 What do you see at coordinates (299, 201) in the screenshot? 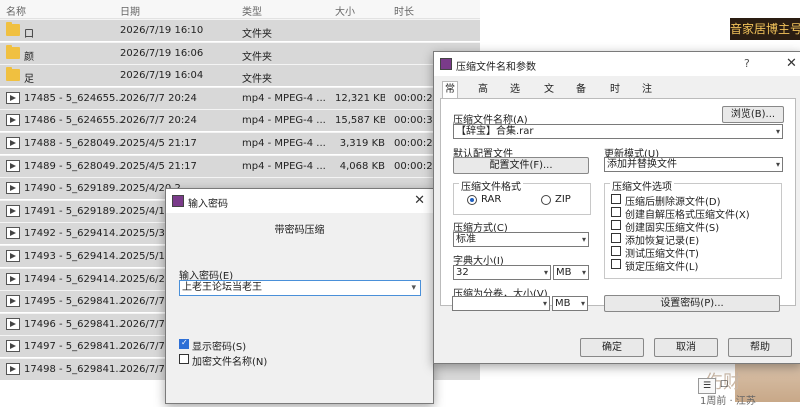
I see `password-dialog-title-bar: 输入密码 ✕` at bounding box center [299, 201].